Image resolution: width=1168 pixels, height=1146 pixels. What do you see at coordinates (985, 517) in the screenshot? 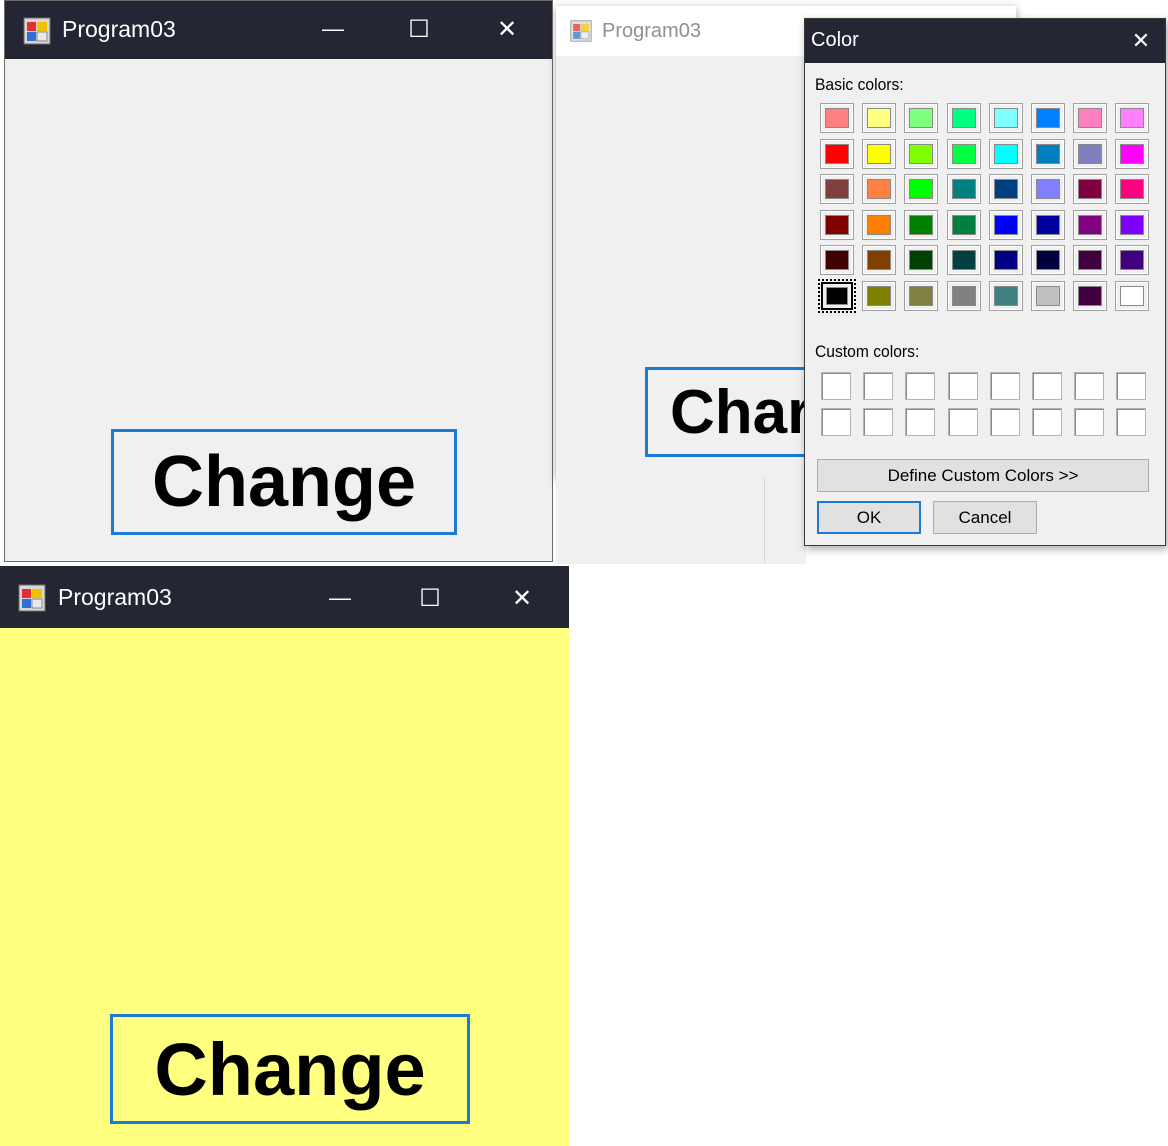
I see `cancel-button: Cancel` at bounding box center [985, 517].